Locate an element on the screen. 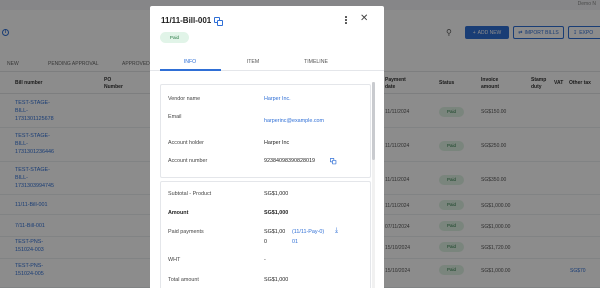 The width and height of the screenshot is (600, 288). total-amount-label: Total amount is located at coordinates (183, 280).